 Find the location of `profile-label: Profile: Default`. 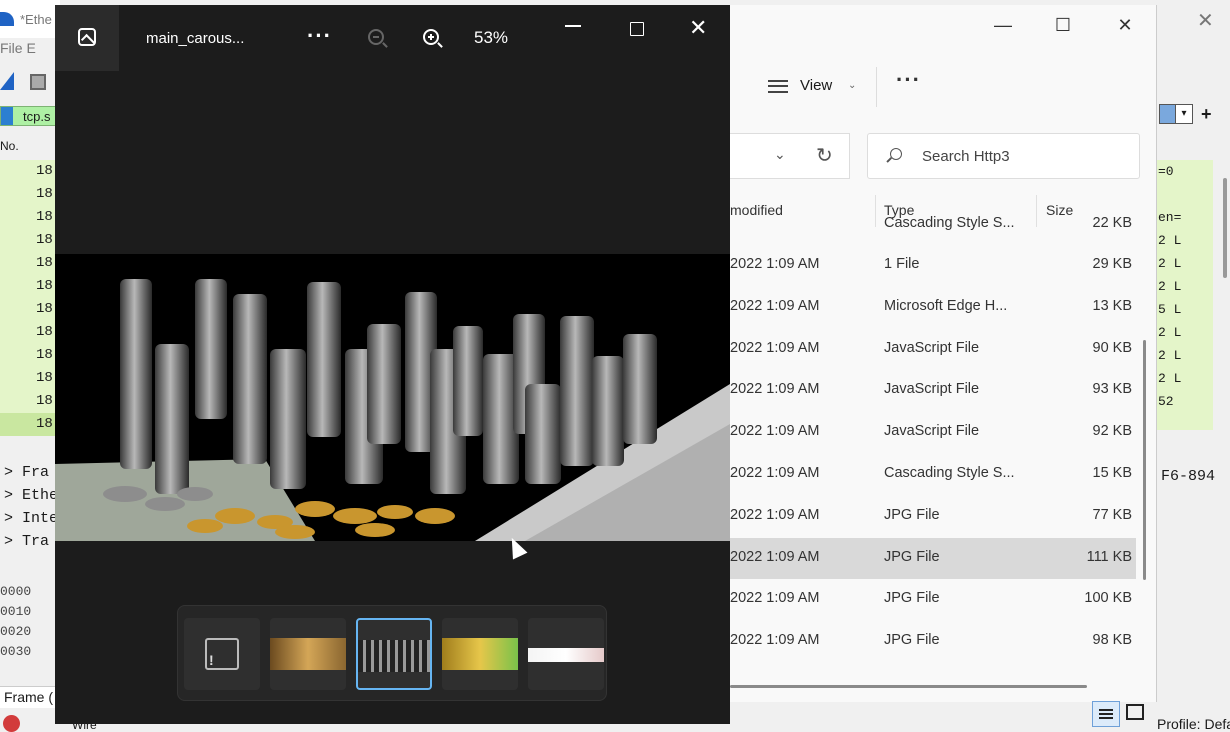

profile-label: Profile: Default is located at coordinates (1193, 724).